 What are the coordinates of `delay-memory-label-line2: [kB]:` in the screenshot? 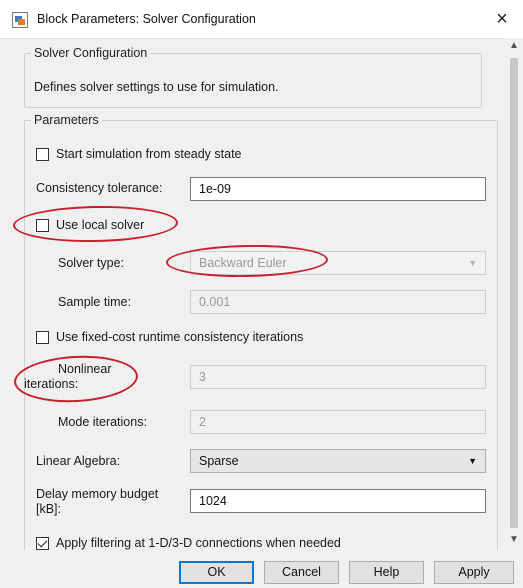 It's located at (49, 509).